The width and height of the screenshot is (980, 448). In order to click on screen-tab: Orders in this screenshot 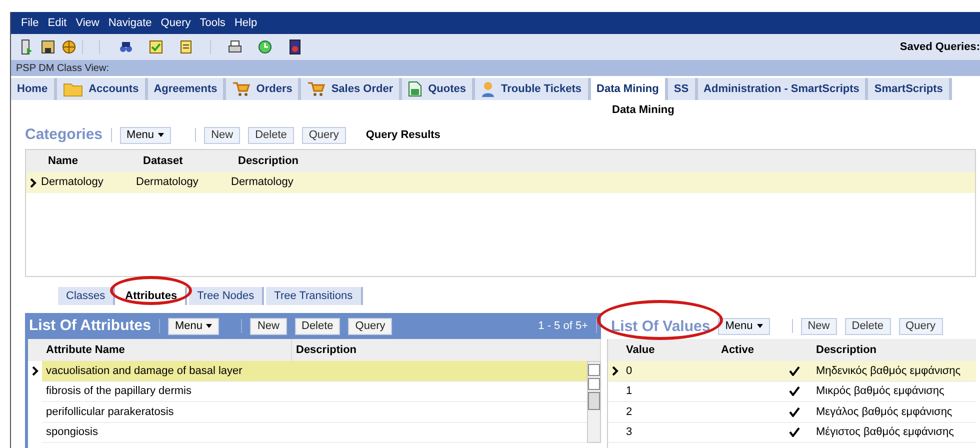, I will do `click(264, 89)`.